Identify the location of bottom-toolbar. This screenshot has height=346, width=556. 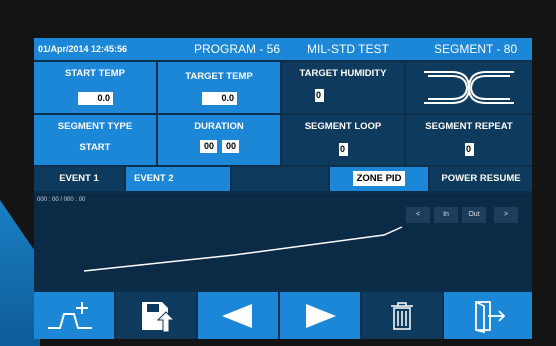
(283, 315).